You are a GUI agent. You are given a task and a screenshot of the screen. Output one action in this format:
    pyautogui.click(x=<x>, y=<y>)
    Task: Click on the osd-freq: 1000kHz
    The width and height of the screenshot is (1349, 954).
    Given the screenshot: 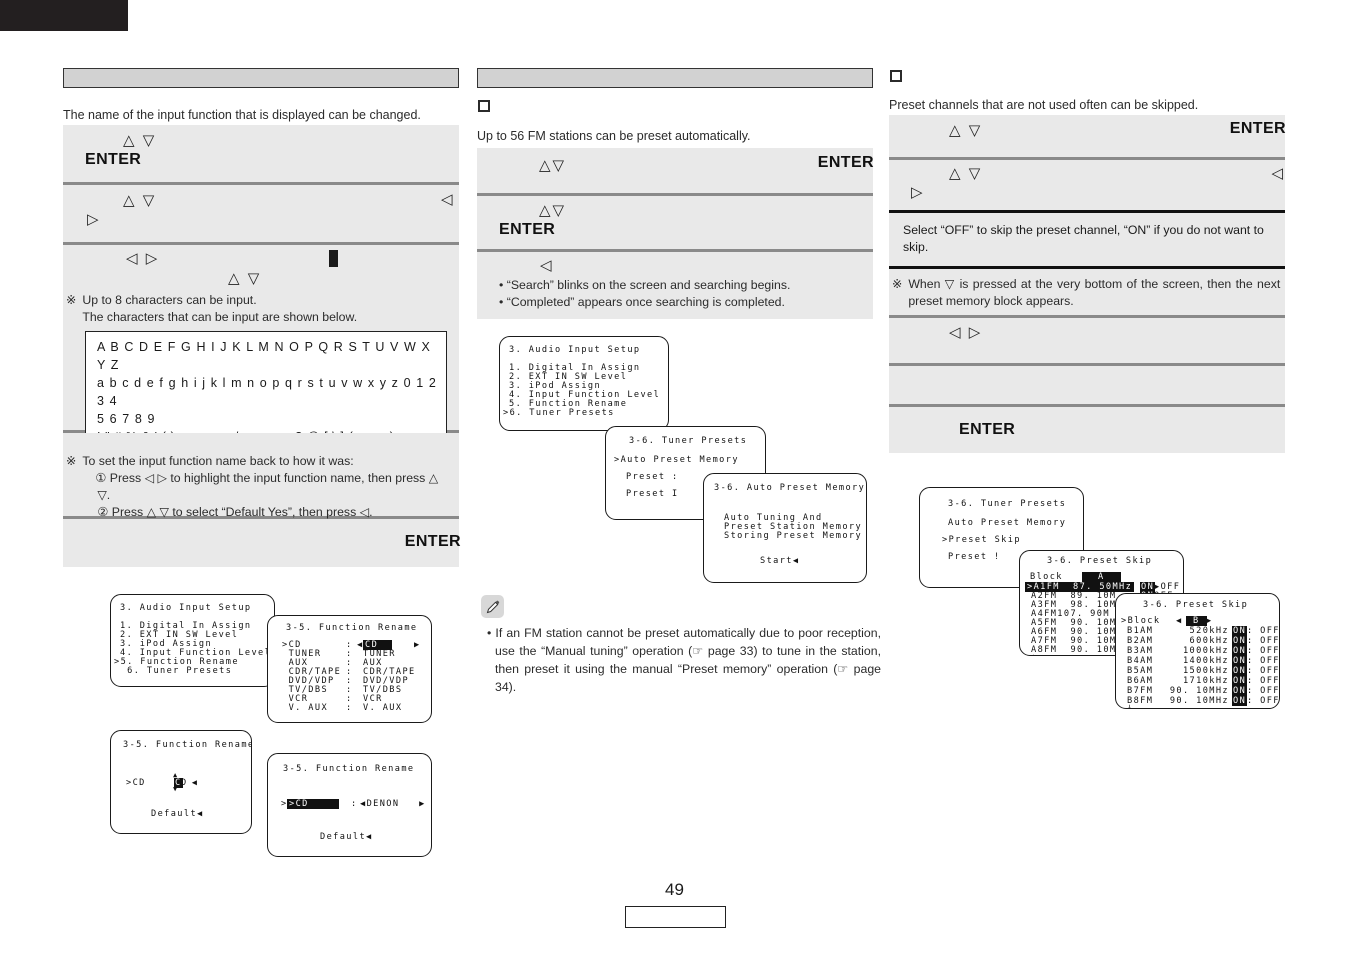 What is the action you would take?
    pyautogui.click(x=1205, y=651)
    